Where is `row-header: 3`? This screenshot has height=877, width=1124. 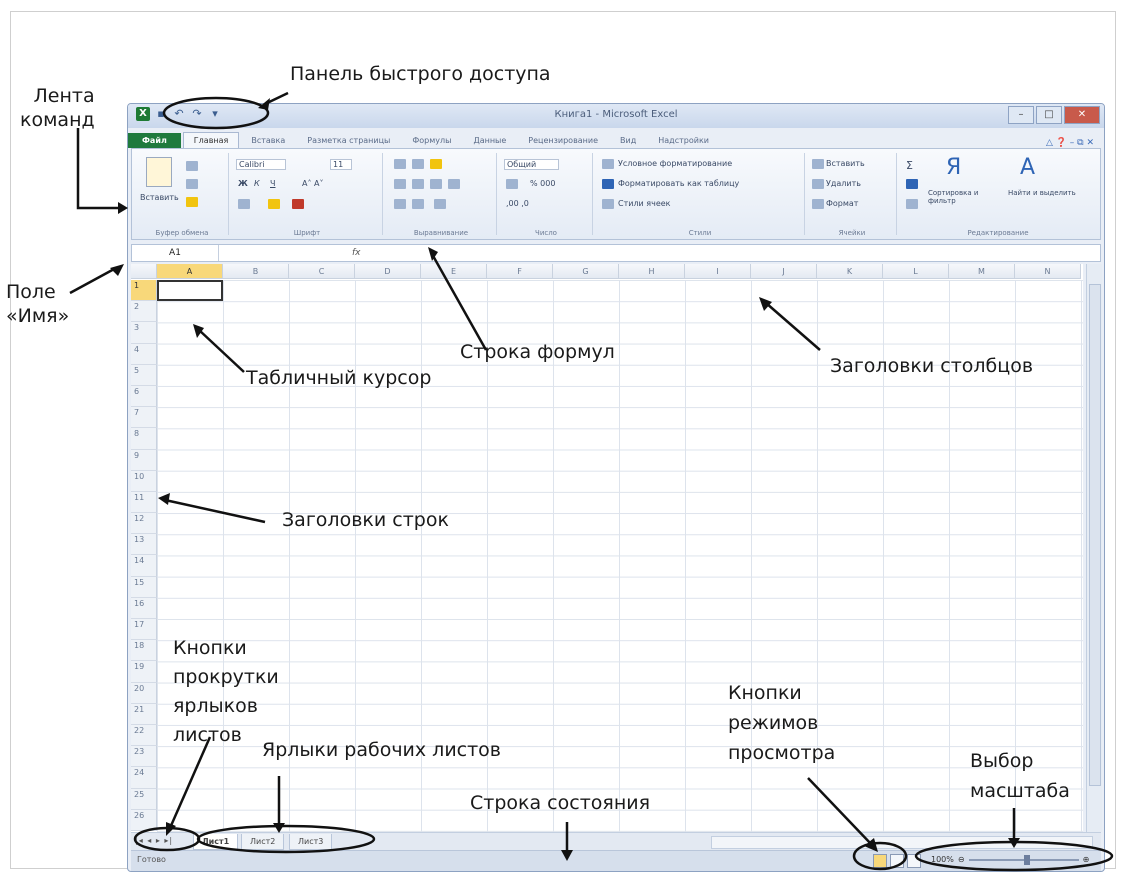
row-header: 3 is located at coordinates (144, 333).